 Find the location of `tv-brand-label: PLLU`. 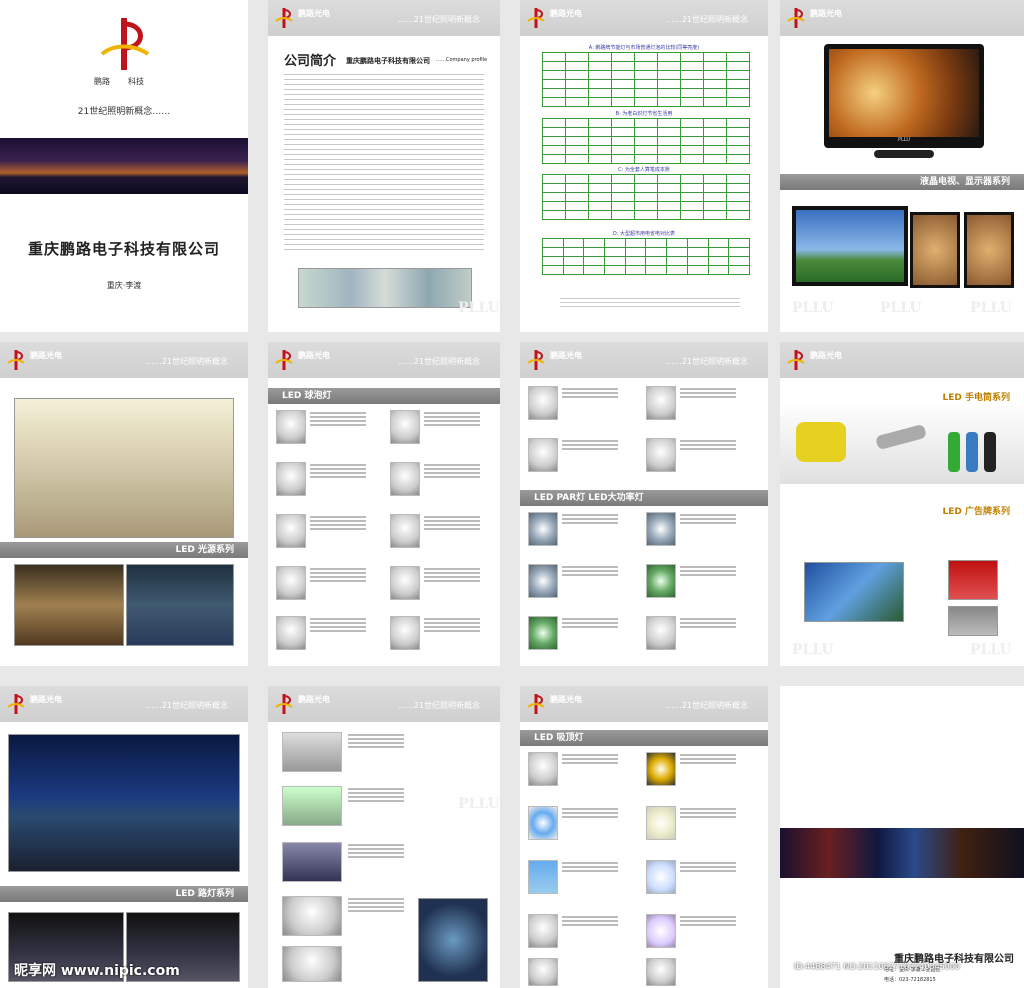

tv-brand-label: PLLU is located at coordinates (904, 140).